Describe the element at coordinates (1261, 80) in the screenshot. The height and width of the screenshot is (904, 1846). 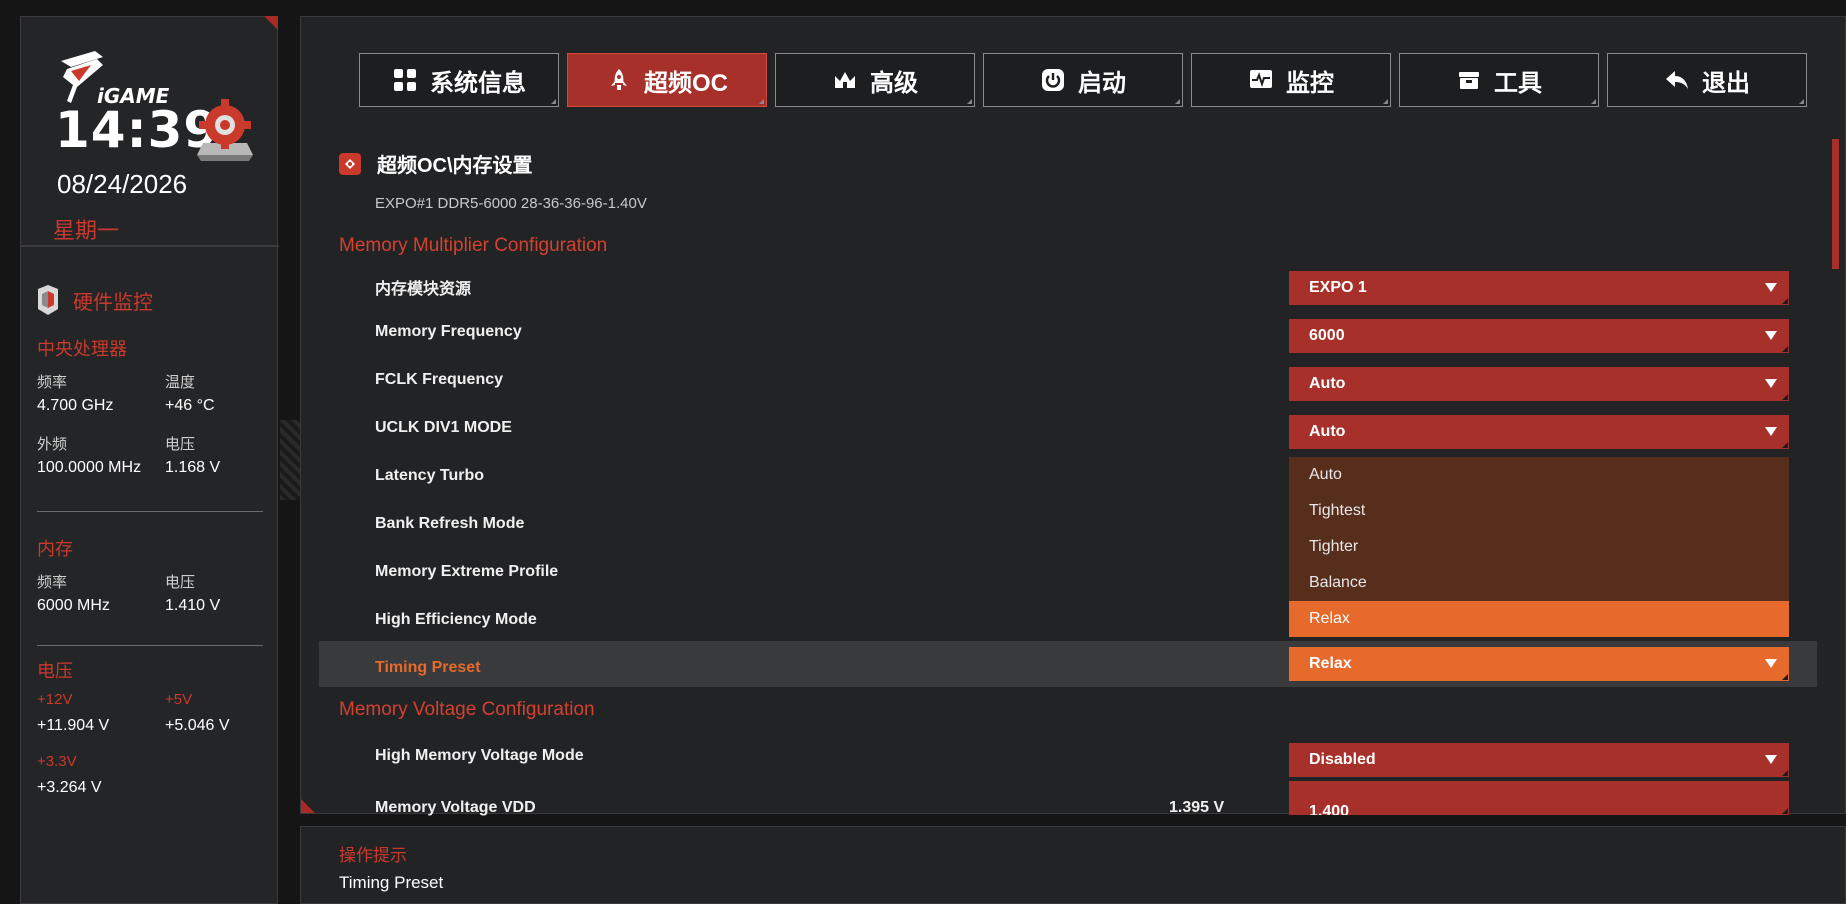
I see `monitor-icon` at that location.